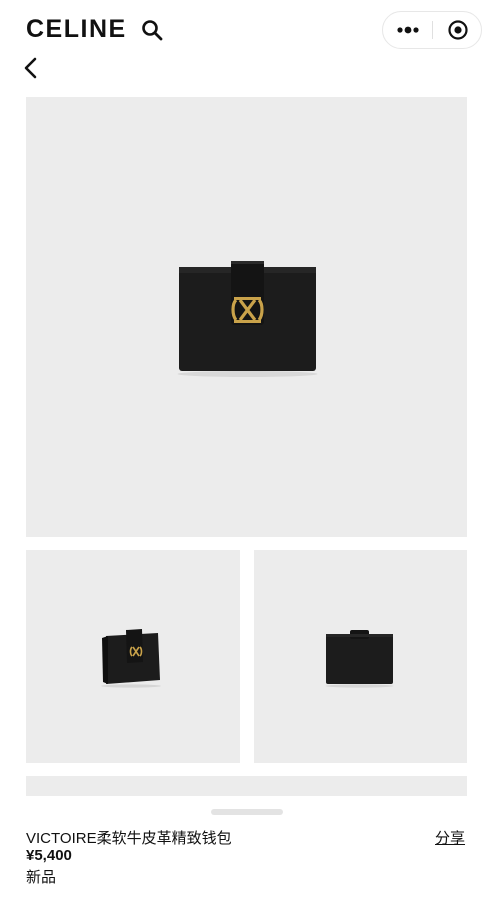 The height and width of the screenshot is (900, 493). What do you see at coordinates (450, 837) in the screenshot?
I see `share-link: 分享` at bounding box center [450, 837].